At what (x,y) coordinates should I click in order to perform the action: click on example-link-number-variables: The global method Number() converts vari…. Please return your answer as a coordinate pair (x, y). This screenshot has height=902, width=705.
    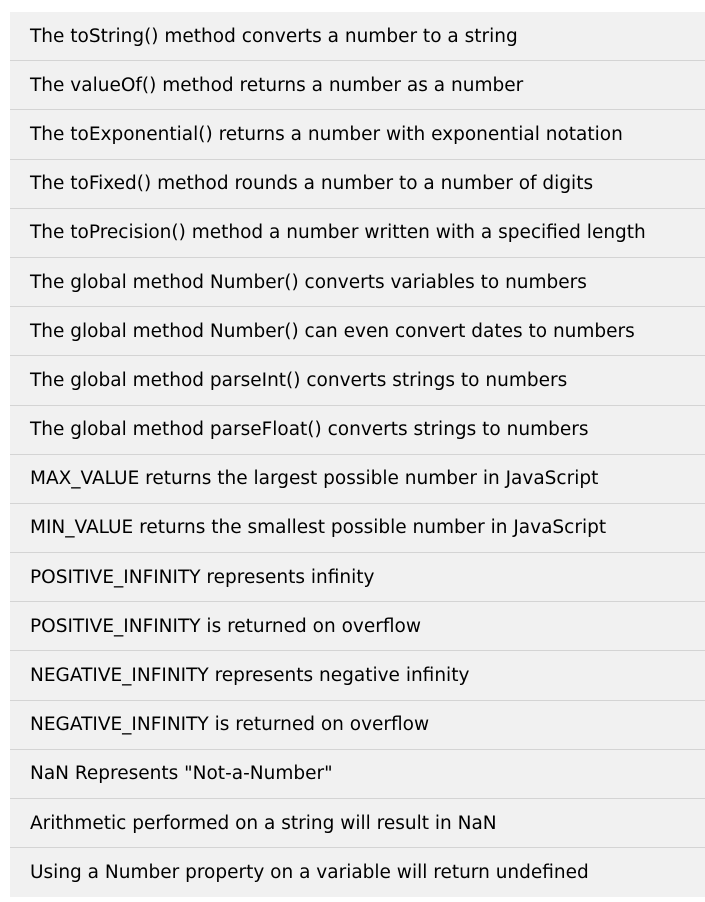
    Looking at the image, I should click on (357, 282).